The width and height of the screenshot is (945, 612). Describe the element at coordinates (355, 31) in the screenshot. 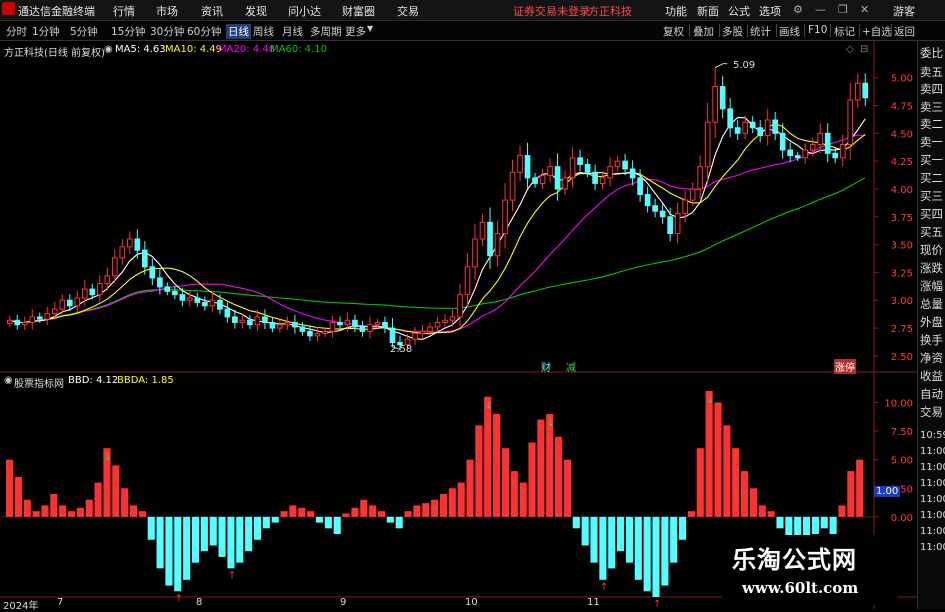

I see `period-more: 更多` at that location.